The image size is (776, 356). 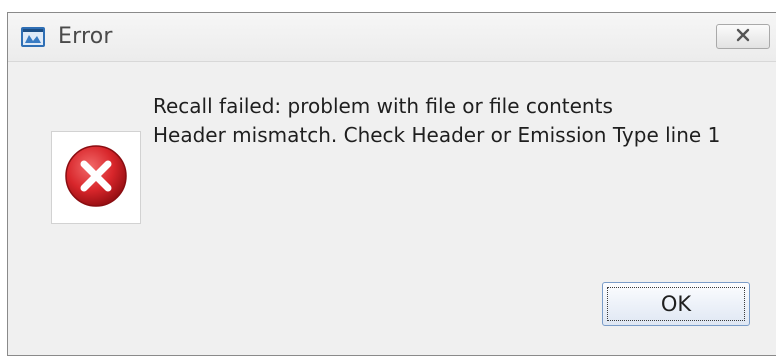 I want to click on ok-button: OK, so click(x=676, y=304).